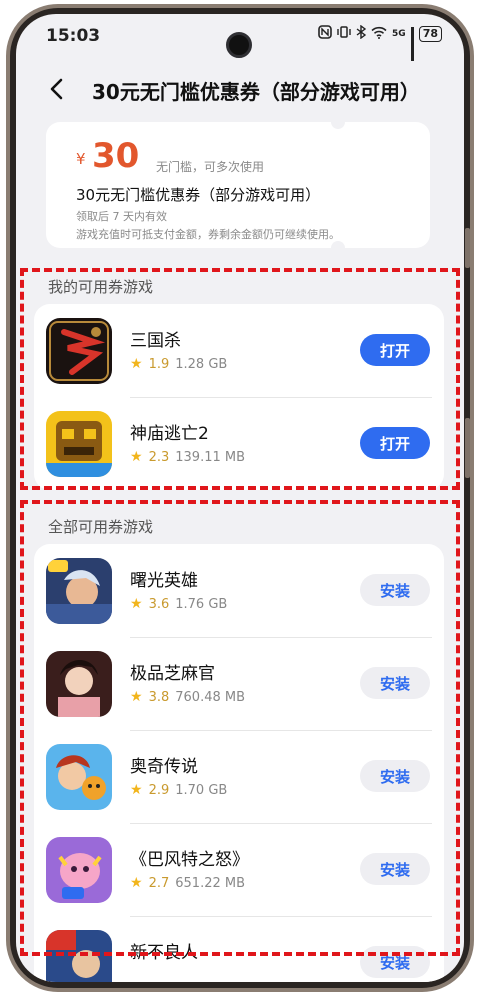 The height and width of the screenshot is (996, 480). I want to click on page-title: 30元无门槛优惠券（部分游戏可用）, so click(256, 92).